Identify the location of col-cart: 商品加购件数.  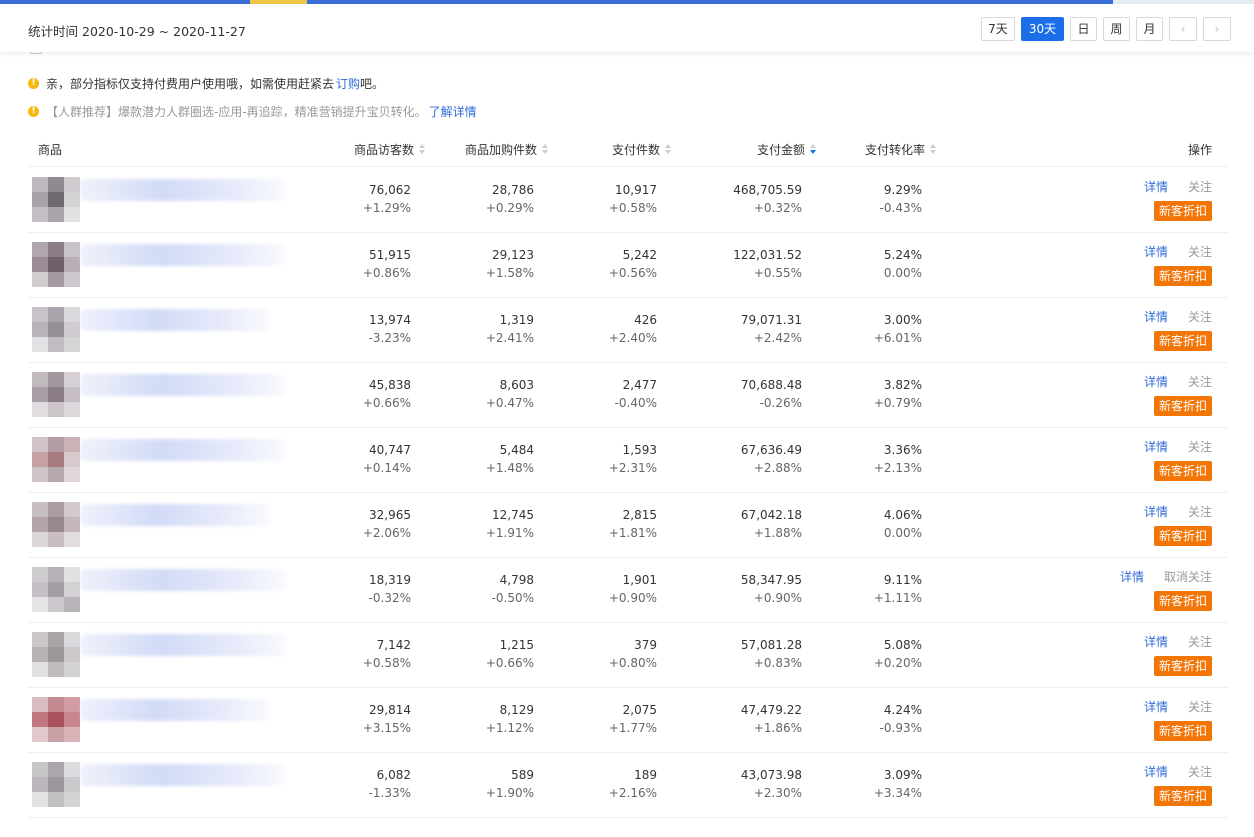
(493, 149).